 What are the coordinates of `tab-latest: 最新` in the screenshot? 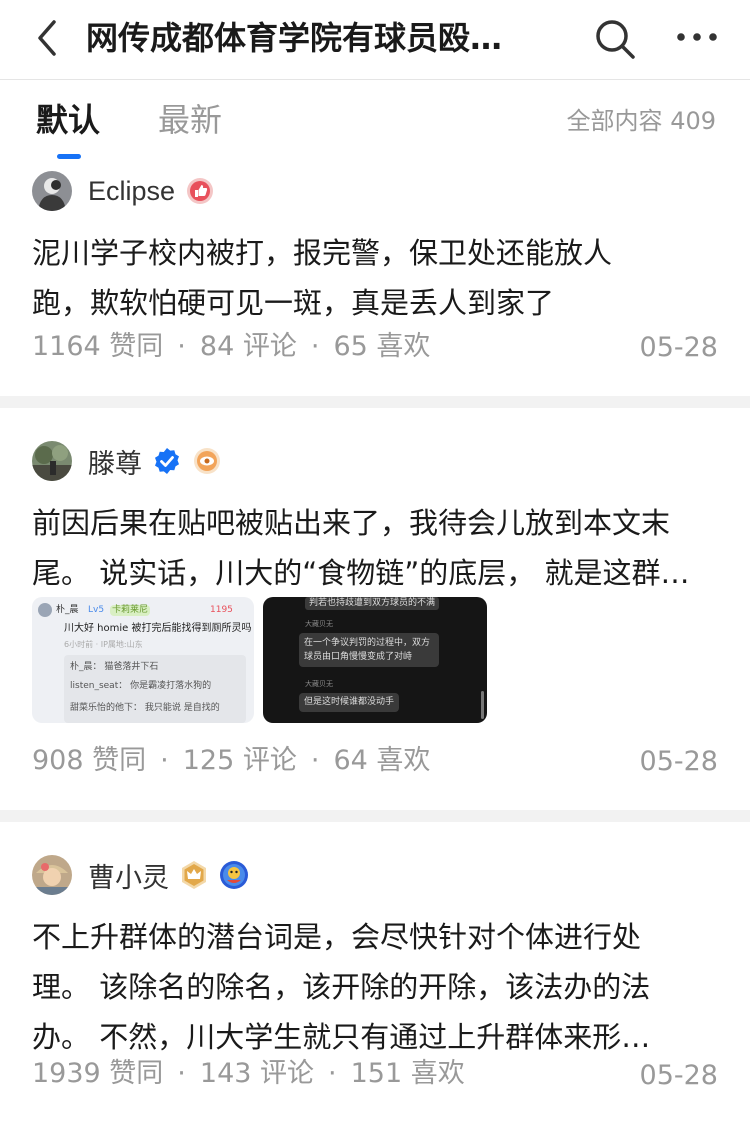 It's located at (190, 120).